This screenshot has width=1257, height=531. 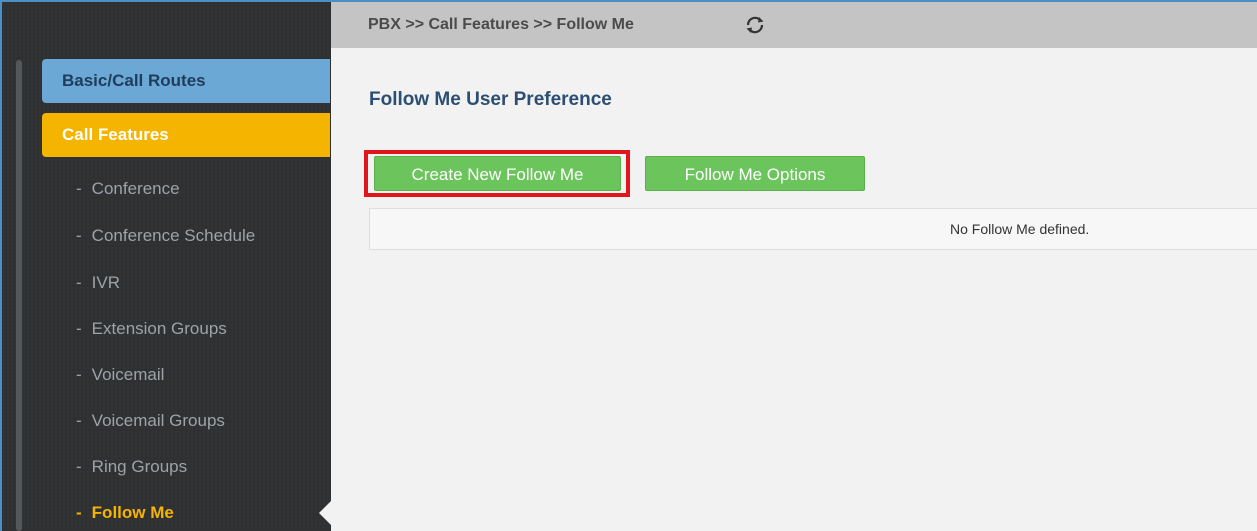 I want to click on breadcrumb: PBX >> Call Features >> Follow Me, so click(x=501, y=24).